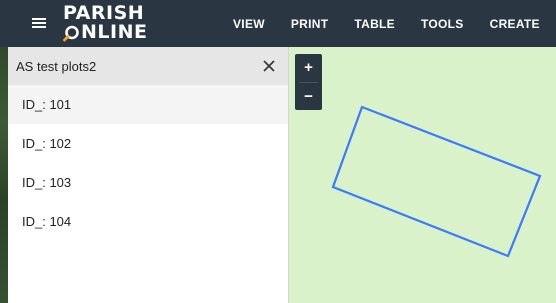 The width and height of the screenshot is (556, 303). I want to click on zoom-in-button: +, so click(308, 67).